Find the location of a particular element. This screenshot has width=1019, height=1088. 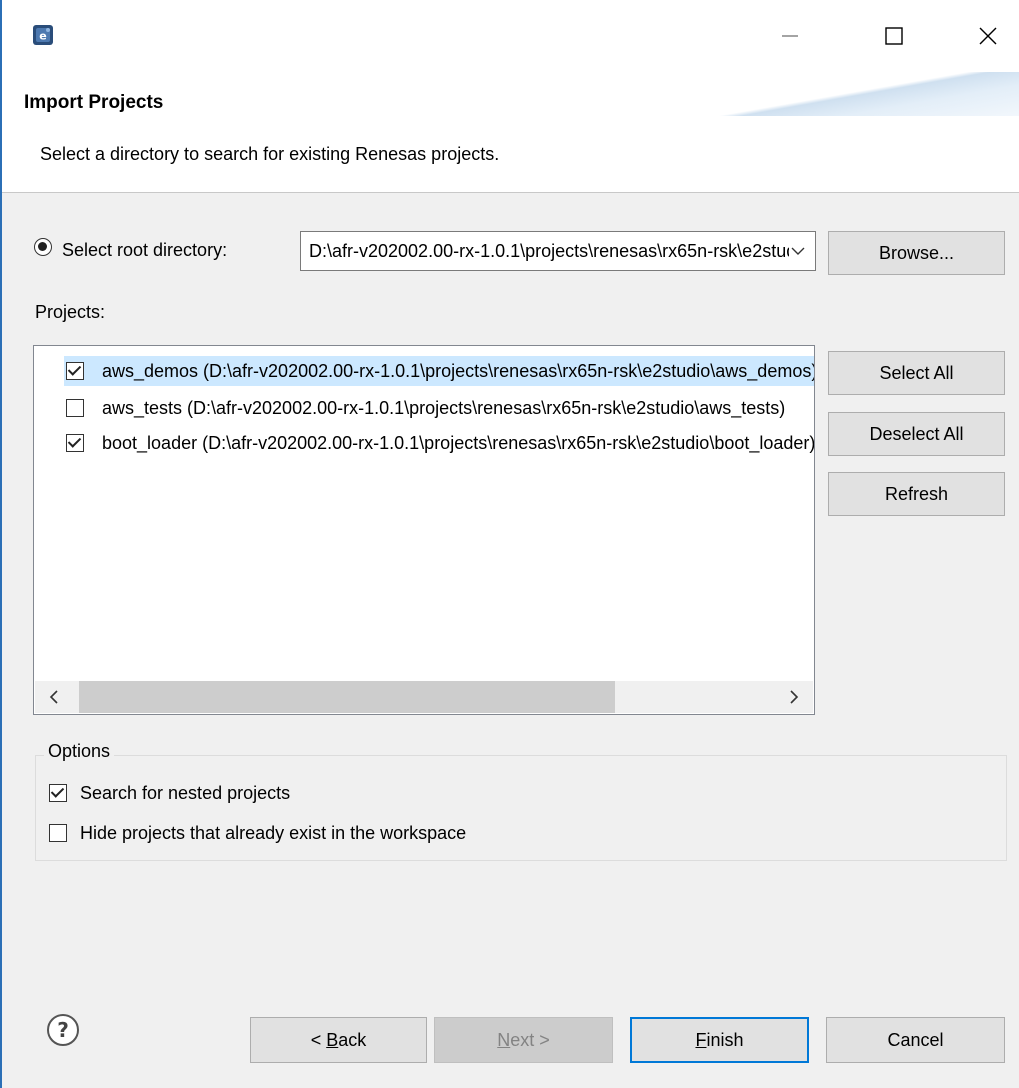

hide-existing-checkbox is located at coordinates (58, 833).